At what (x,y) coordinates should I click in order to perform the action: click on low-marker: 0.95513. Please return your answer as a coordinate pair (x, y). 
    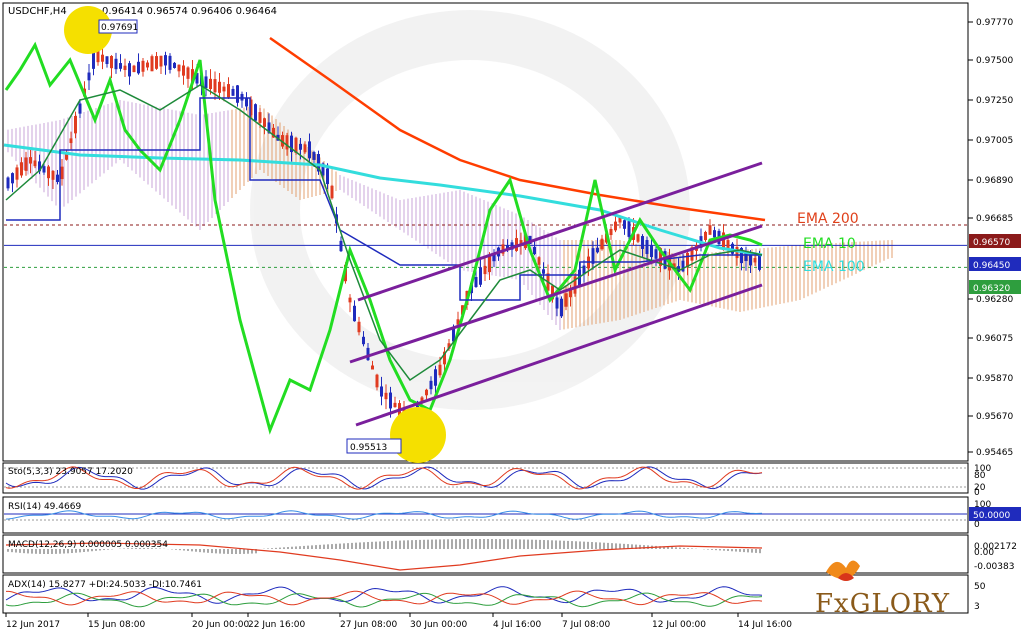
    Looking at the image, I should click on (396, 435).